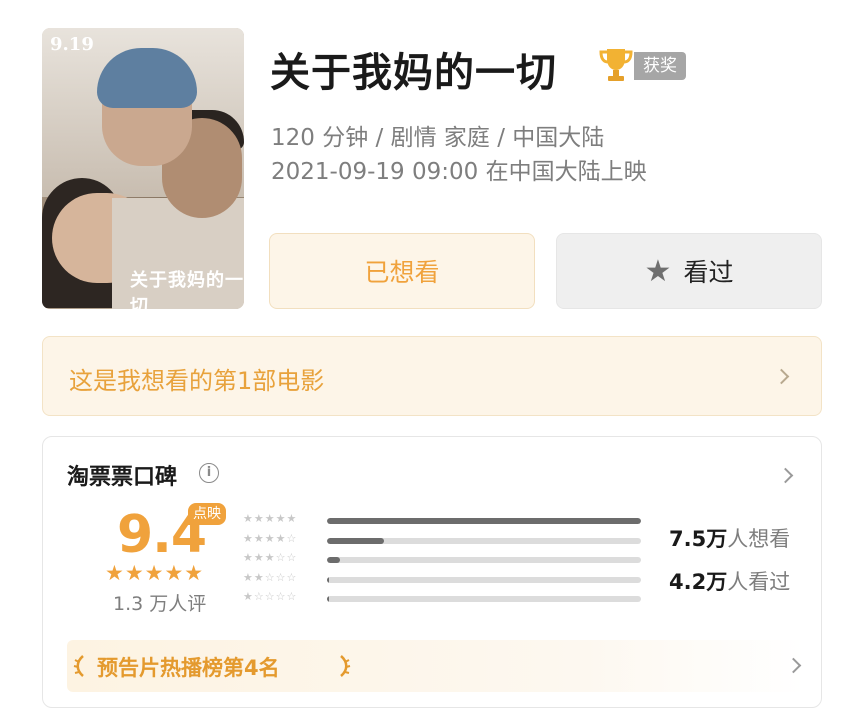  I want to click on score-badge: 点映, so click(207, 514).